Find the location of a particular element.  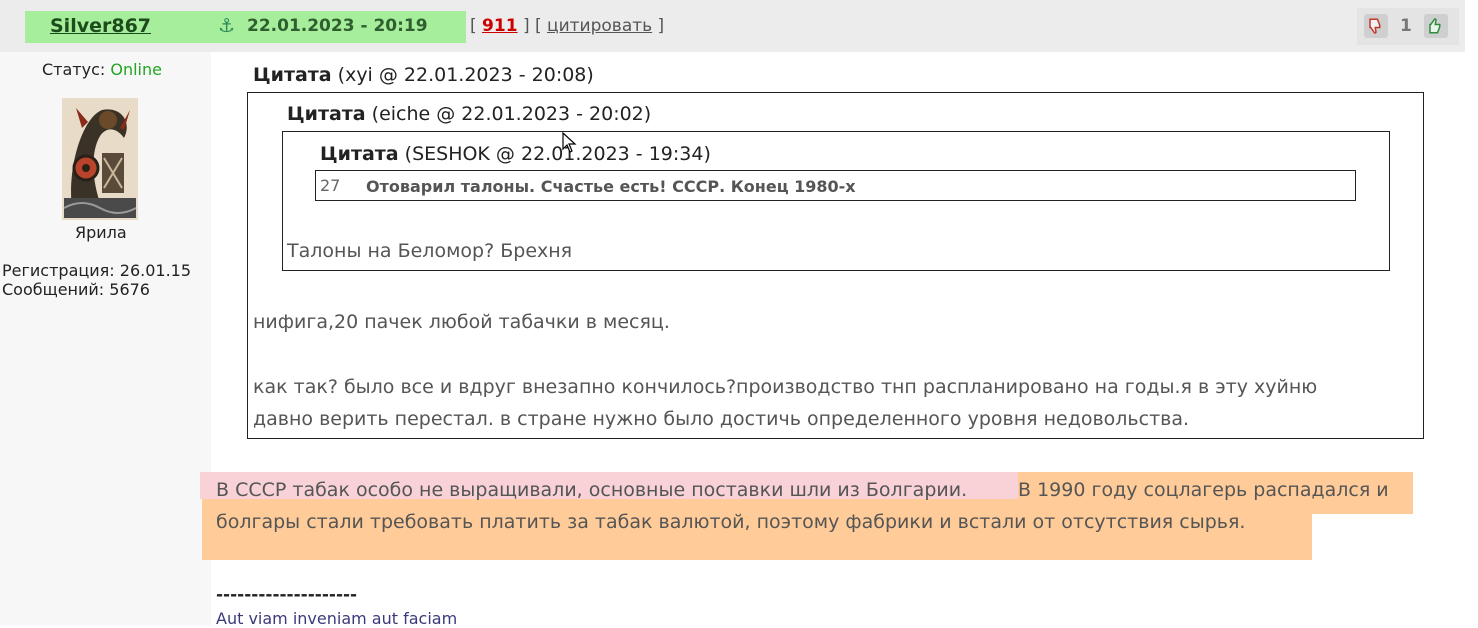

post-datetime: 22.01.2023 - 20:19 is located at coordinates (337, 26).